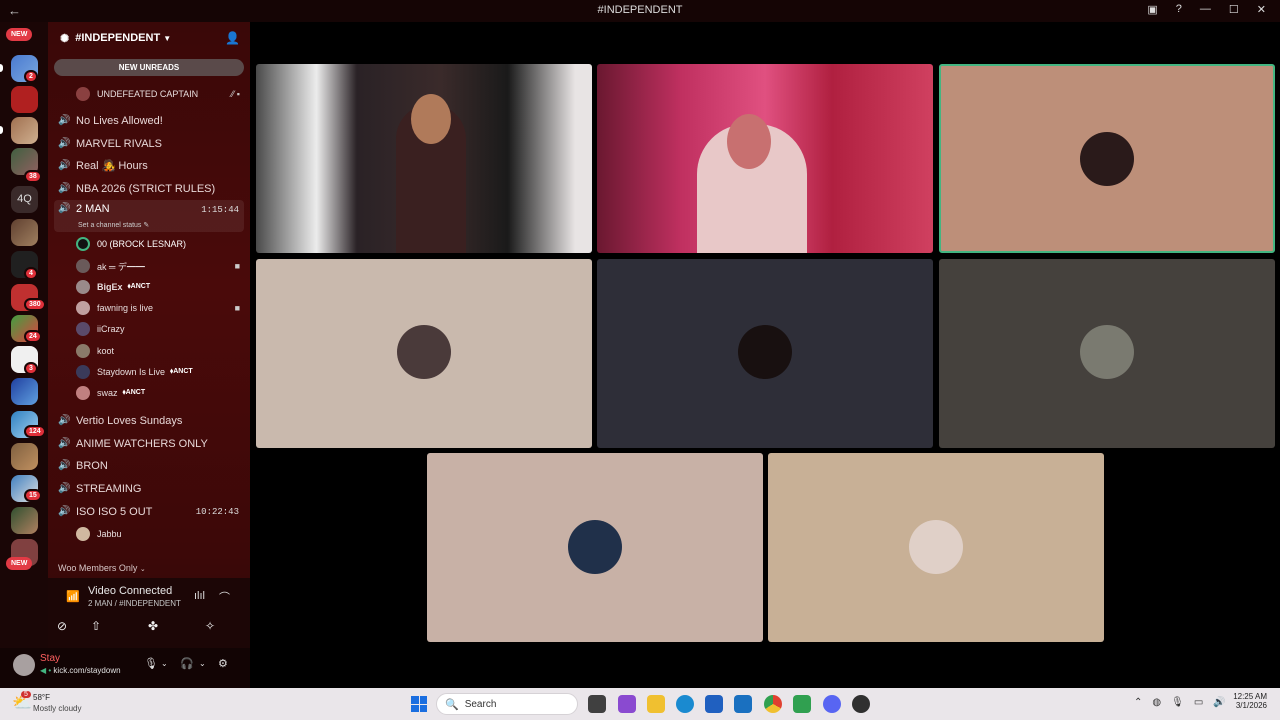 Image resolution: width=1280 pixels, height=720 pixels. I want to click on chrome-icon, so click(773, 704).